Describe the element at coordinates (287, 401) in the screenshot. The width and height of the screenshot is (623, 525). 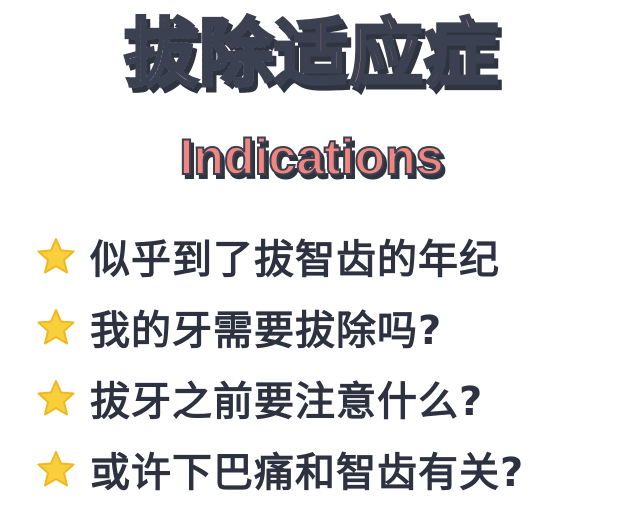
I see `list-item-text: 拔牙之前要注意什么?` at that location.